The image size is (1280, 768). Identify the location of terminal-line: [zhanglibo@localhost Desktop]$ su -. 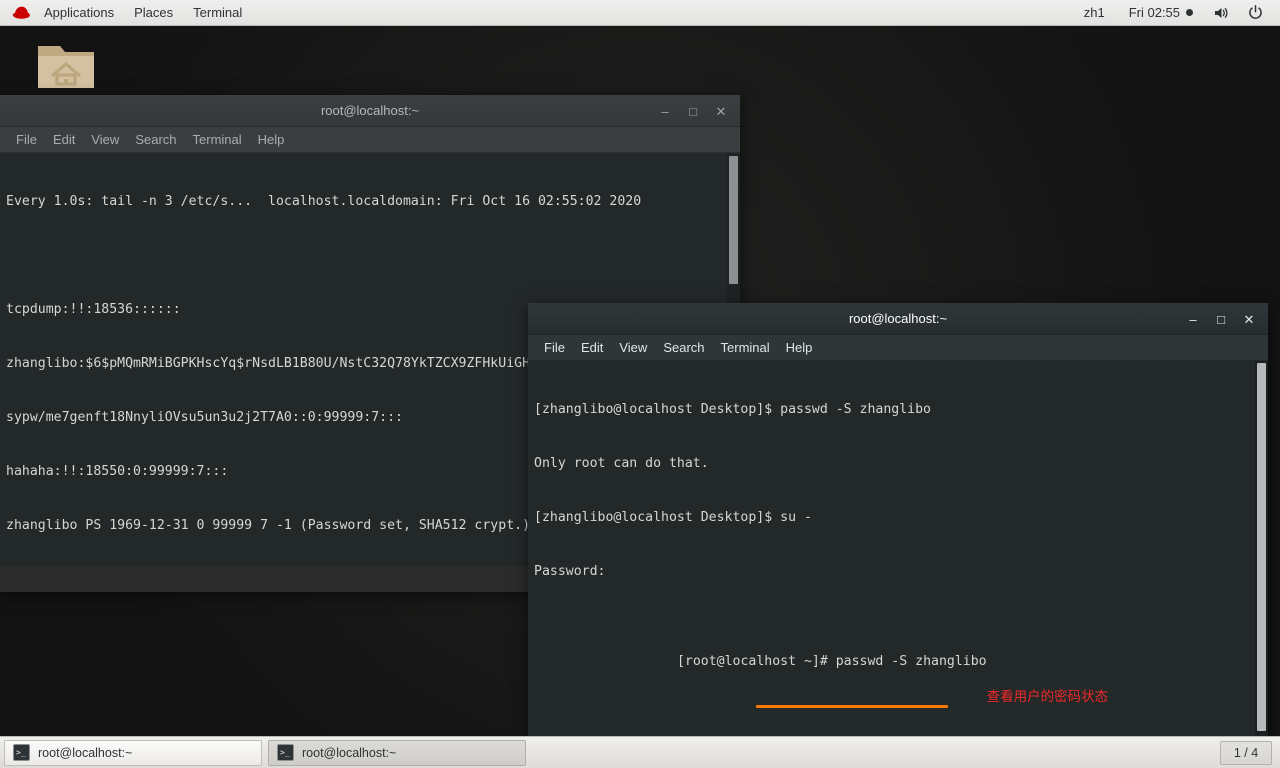
(673, 517).